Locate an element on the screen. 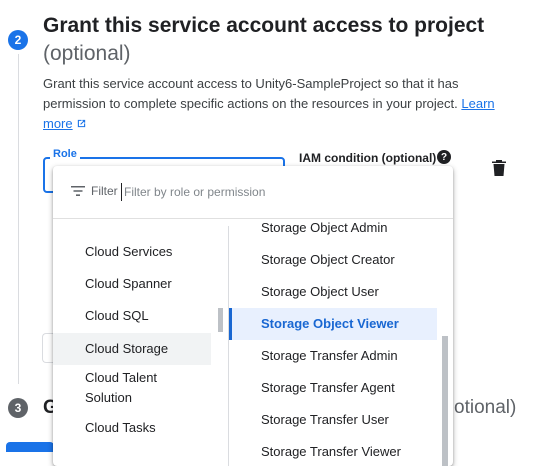  step-2-number: 2 is located at coordinates (18, 40).